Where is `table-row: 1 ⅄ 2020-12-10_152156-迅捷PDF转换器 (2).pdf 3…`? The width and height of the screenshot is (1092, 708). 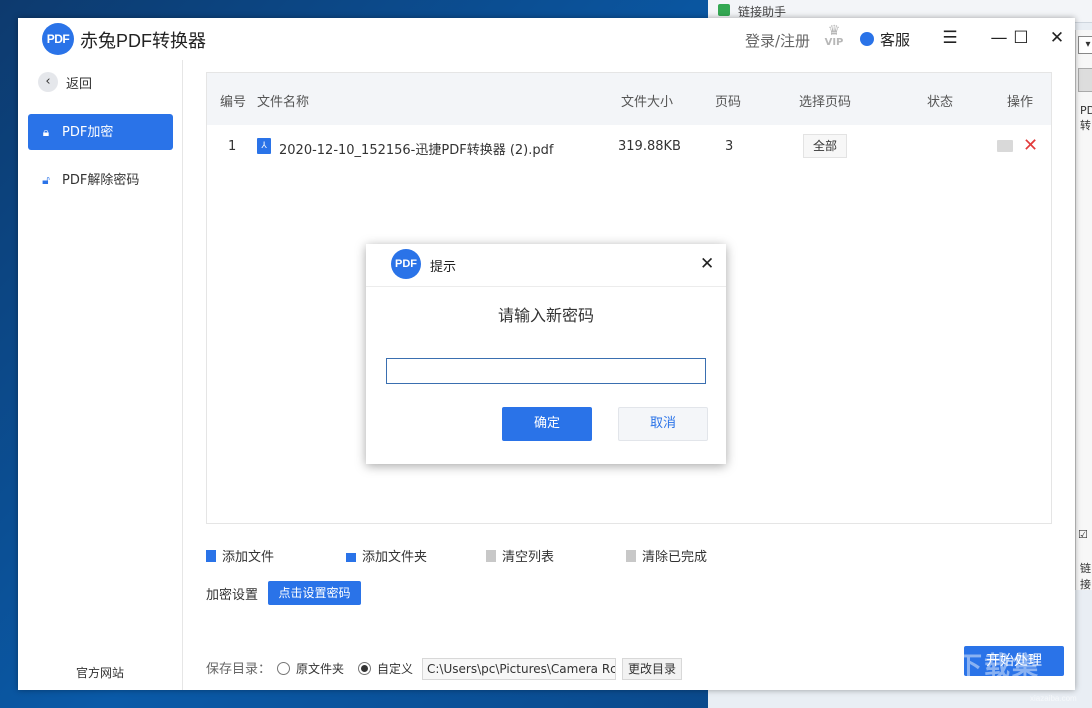
table-row: 1 ⅄ 2020-12-10_152156-迅捷PDF转换器 (2).pdf 3… is located at coordinates (629, 147).